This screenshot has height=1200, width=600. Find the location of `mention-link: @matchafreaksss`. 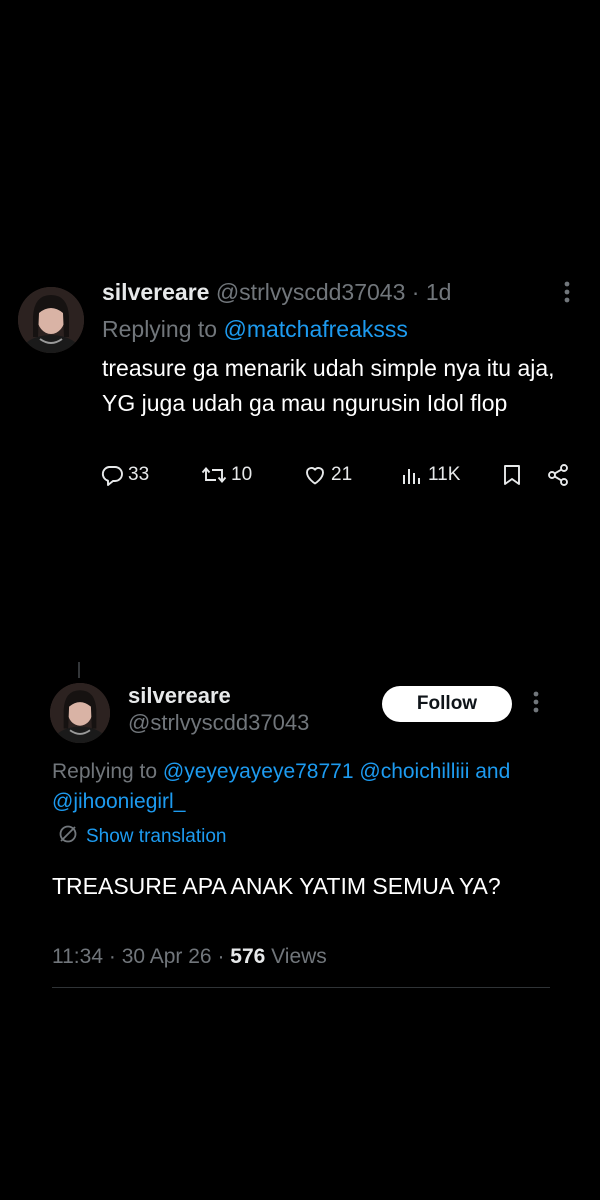

mention-link: @matchafreaksss is located at coordinates (315, 329).